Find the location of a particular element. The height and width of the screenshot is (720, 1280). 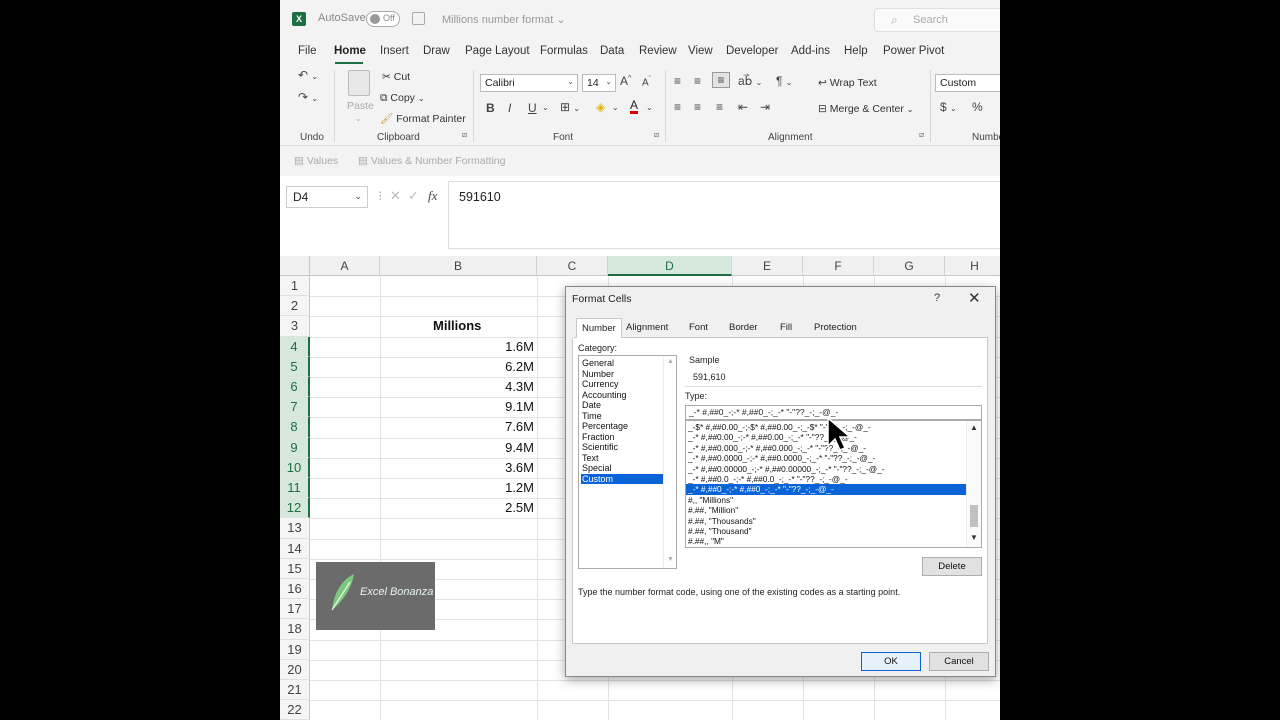

tab-font: Font is located at coordinates (698, 327).